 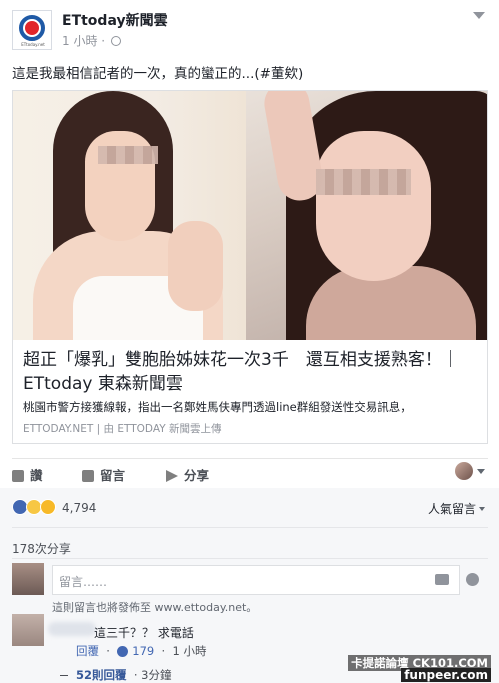 I want to click on comment-button: 留言, so click(x=103, y=474).